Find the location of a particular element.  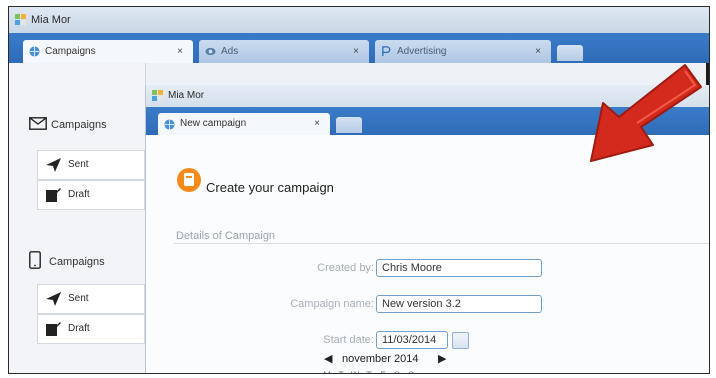

tab-advertising: Advertising × is located at coordinates (463, 51).